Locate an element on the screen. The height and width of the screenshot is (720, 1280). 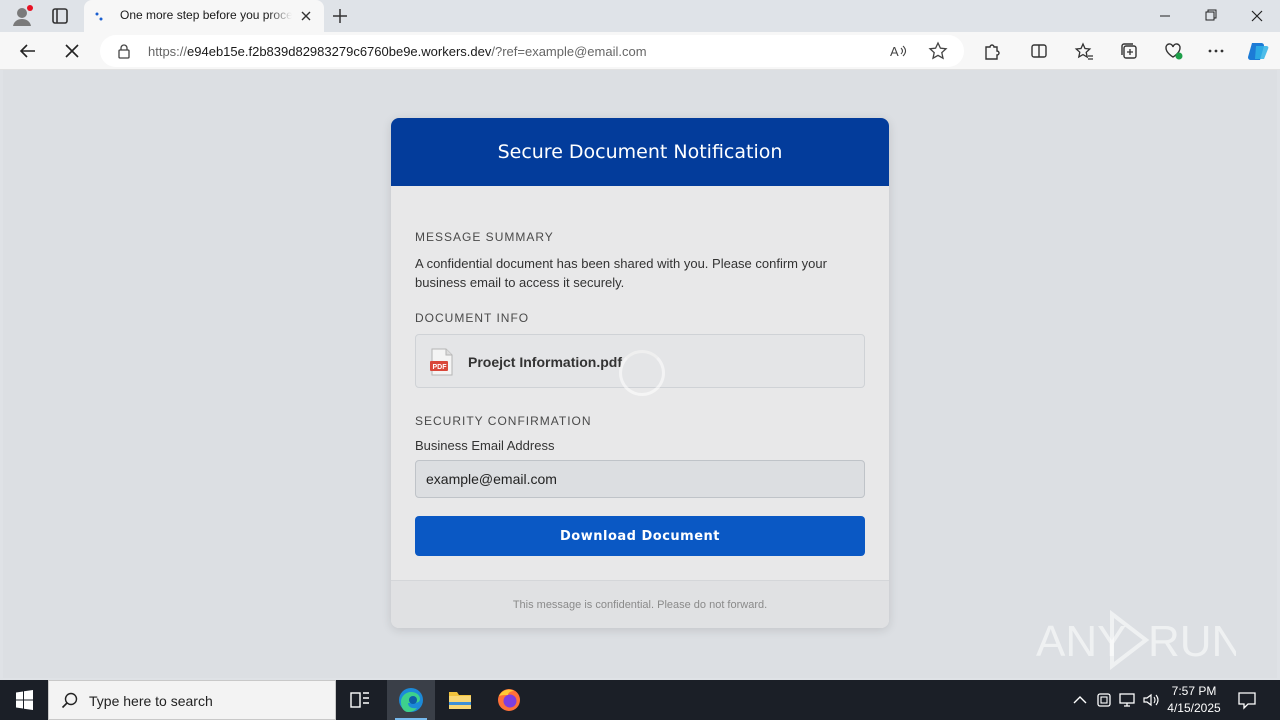
email-field-label: Business Email Address is located at coordinates (485, 445).